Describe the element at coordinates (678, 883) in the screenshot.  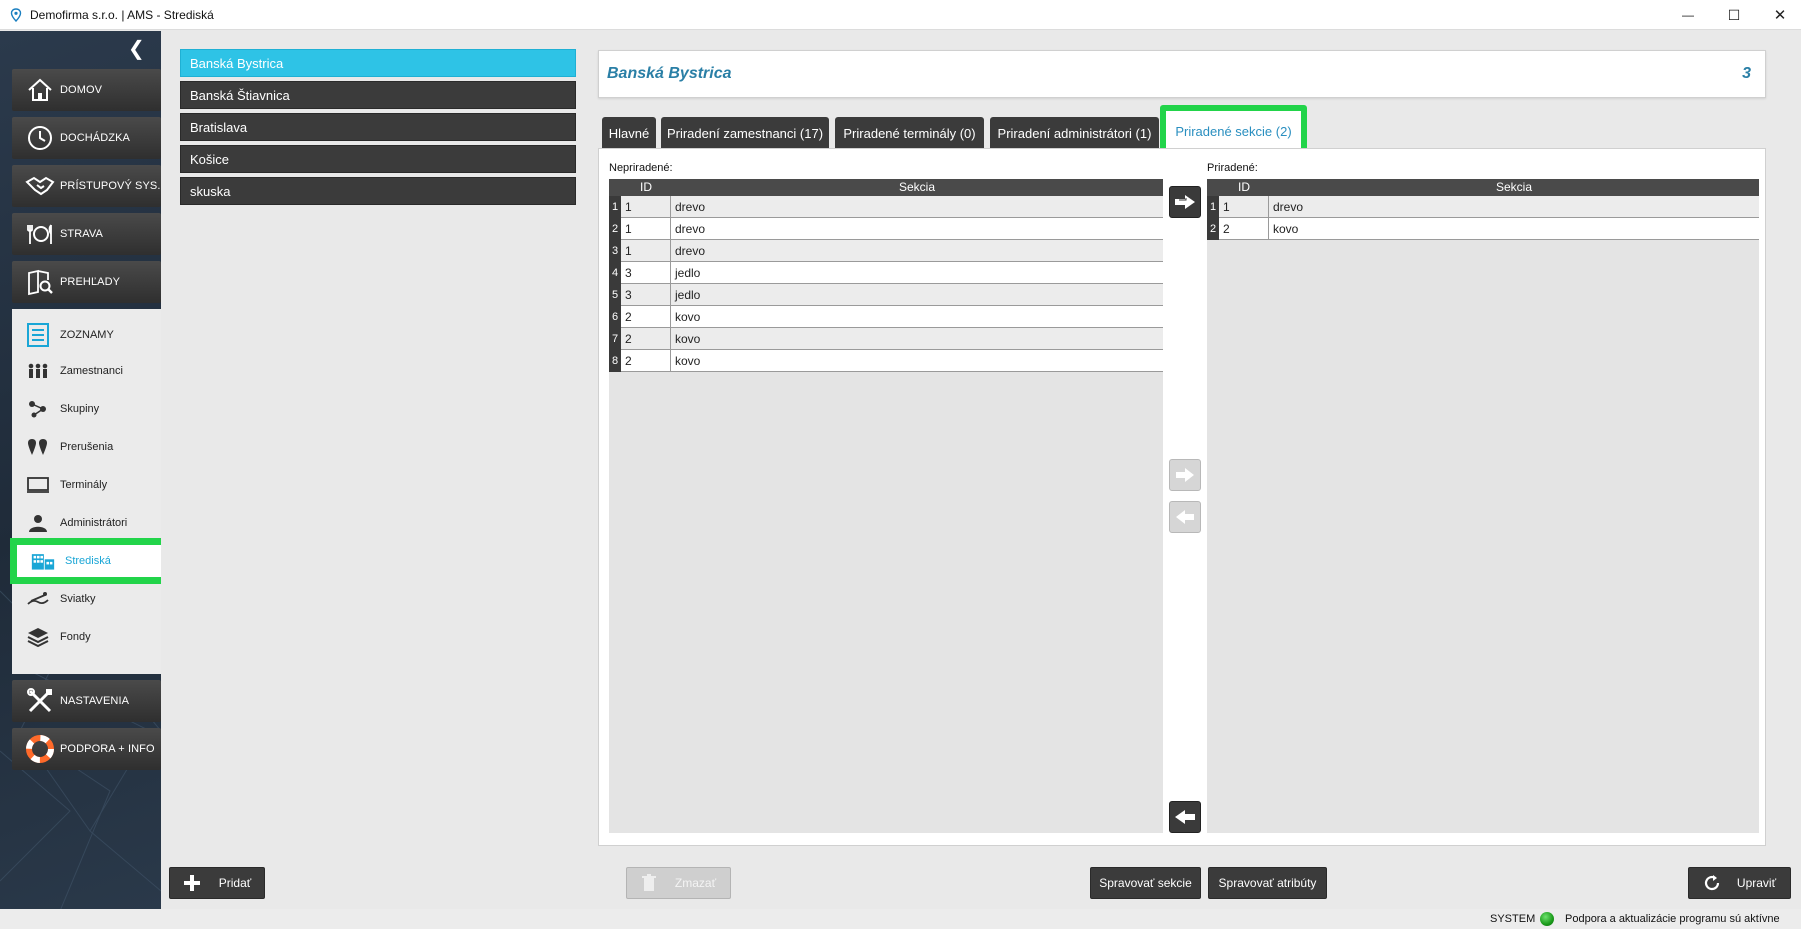
I see `delete-button: Zmazať` at that location.